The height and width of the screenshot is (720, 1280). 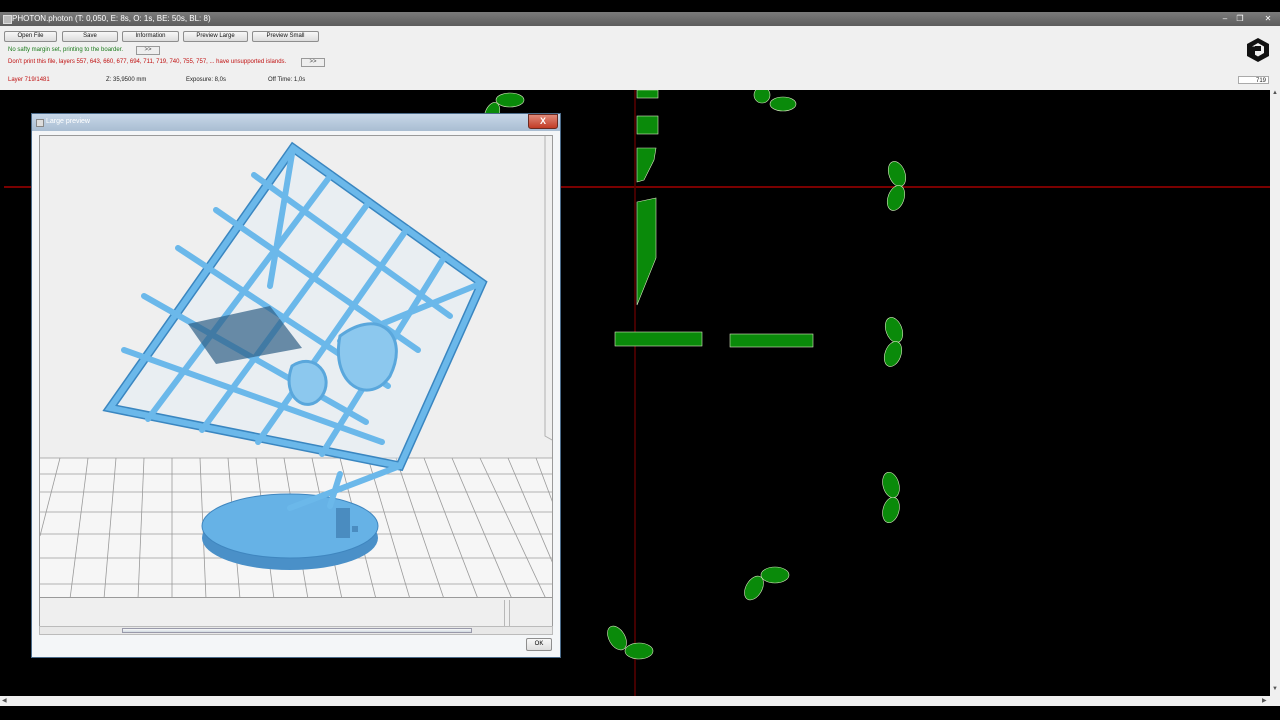 What do you see at coordinates (148, 50) in the screenshot?
I see `margin-details-button: >>` at bounding box center [148, 50].